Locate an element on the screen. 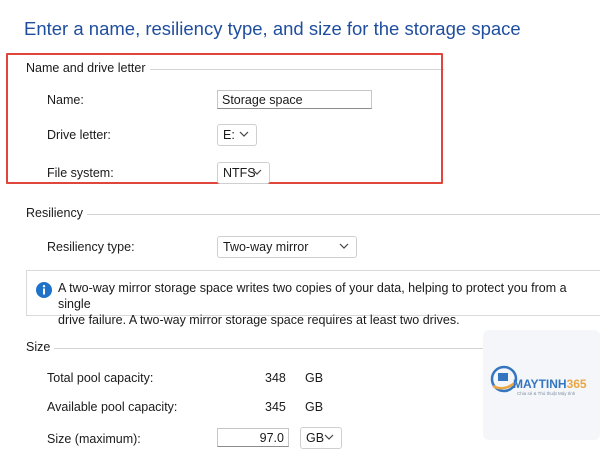 This screenshot has width=600, height=449. total-capacity-value: 348 is located at coordinates (275, 378).